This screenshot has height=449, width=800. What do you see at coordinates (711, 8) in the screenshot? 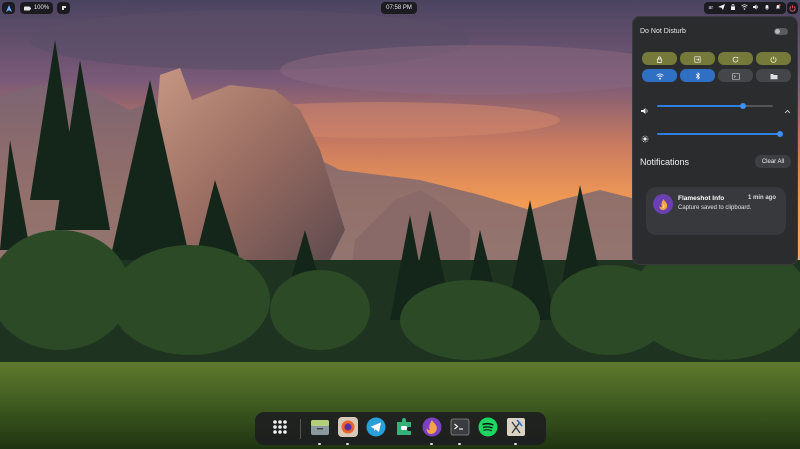
I see `keyboard-layout-indicator: ar` at bounding box center [711, 8].